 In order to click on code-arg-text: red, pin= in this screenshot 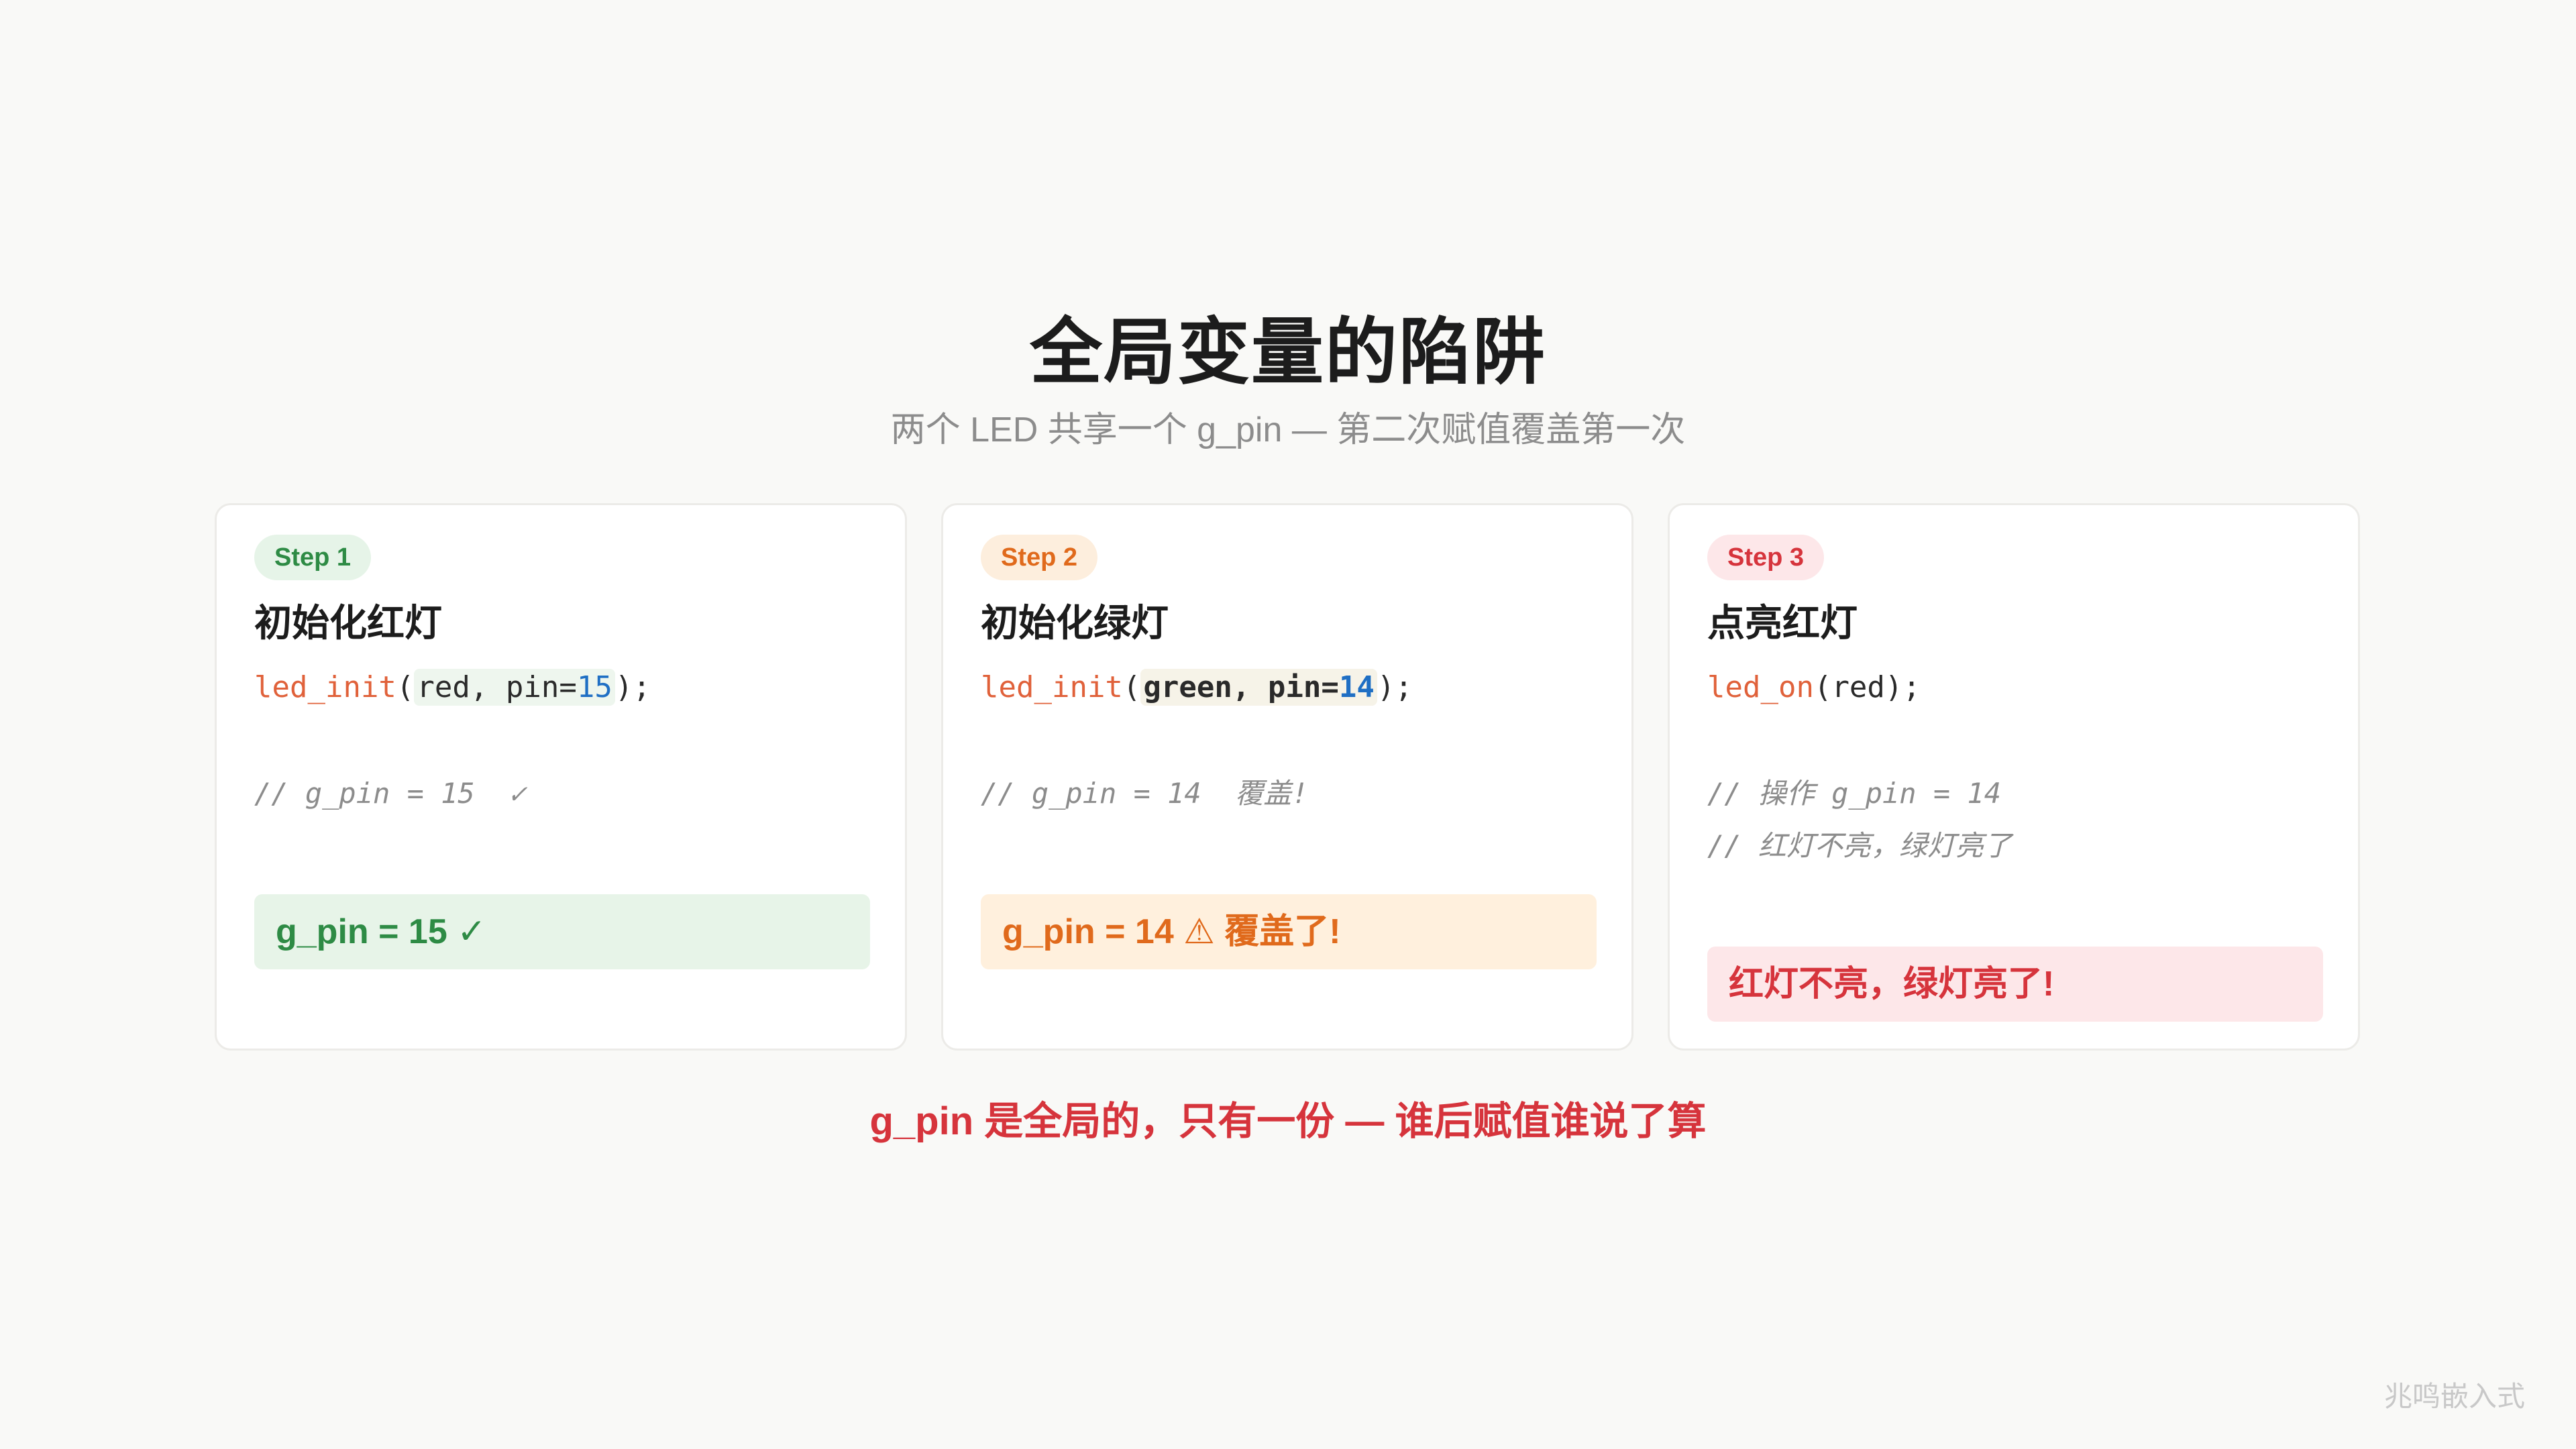, I will do `click(497, 687)`.